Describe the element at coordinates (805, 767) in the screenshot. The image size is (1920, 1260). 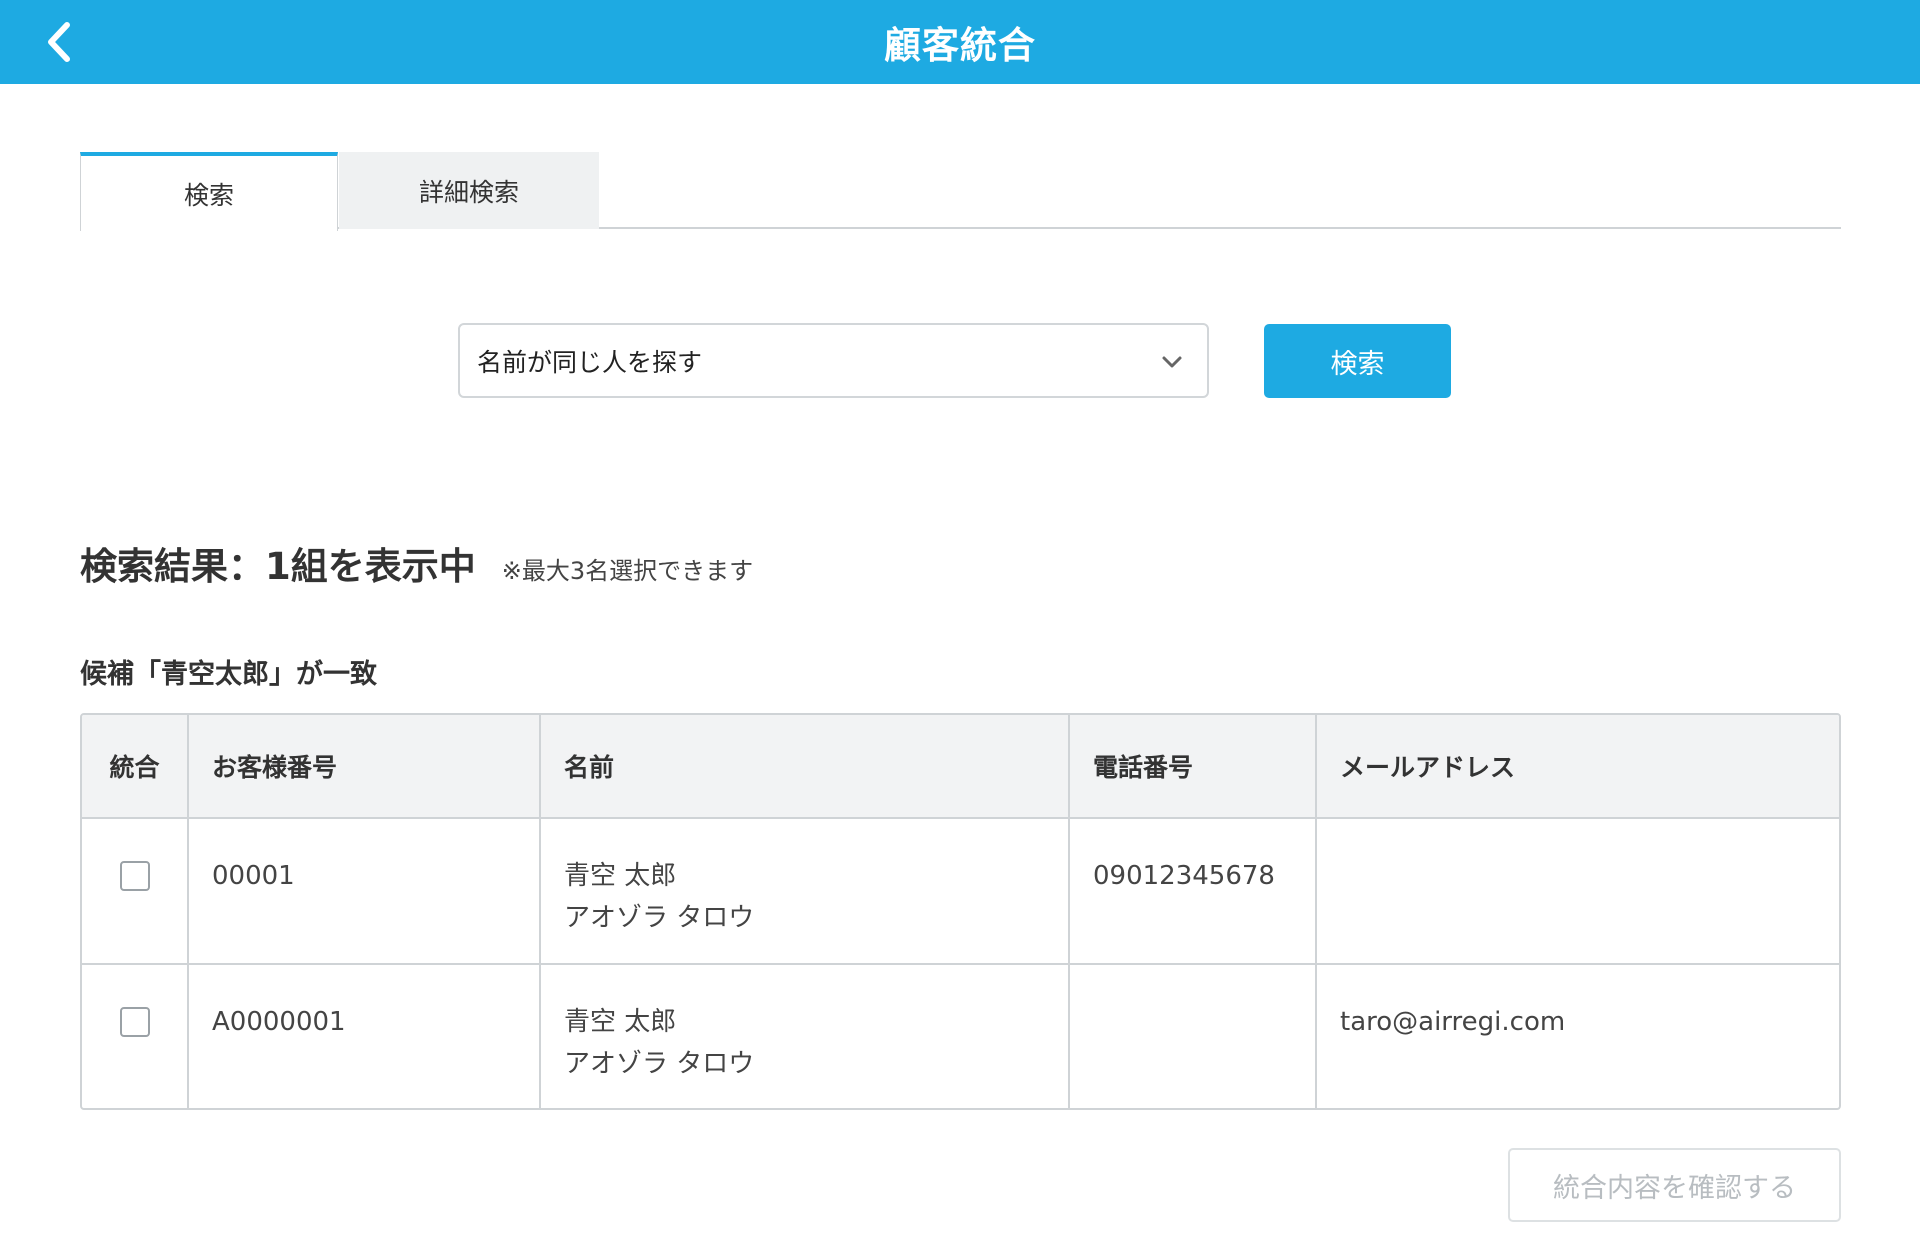
I see `column-header-name: 名前` at that location.